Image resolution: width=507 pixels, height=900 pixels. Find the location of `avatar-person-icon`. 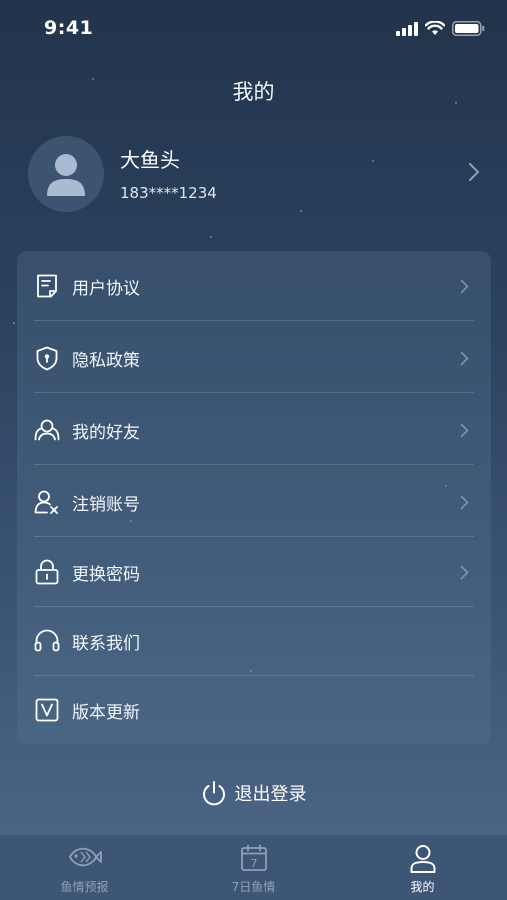

avatar-person-icon is located at coordinates (66, 175).